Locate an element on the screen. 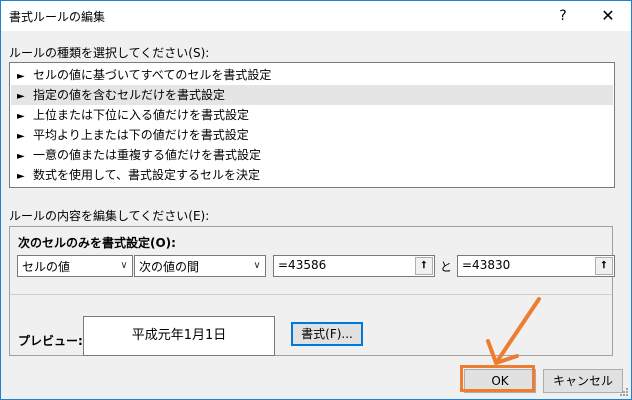 The image size is (632, 400). dialog-title: 書式ルールの編集 is located at coordinates (57, 17).